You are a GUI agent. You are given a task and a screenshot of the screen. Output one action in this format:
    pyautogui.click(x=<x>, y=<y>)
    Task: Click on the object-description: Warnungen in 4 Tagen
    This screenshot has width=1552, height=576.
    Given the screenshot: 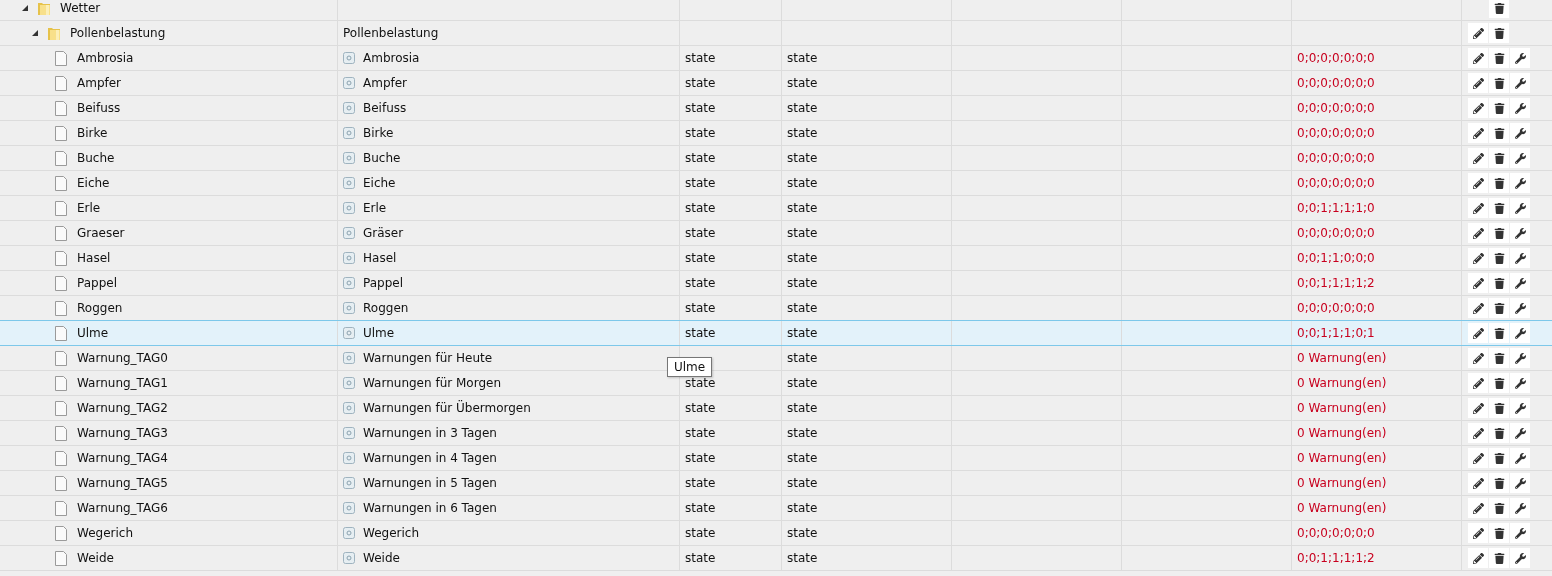 What is the action you would take?
    pyautogui.click(x=430, y=458)
    